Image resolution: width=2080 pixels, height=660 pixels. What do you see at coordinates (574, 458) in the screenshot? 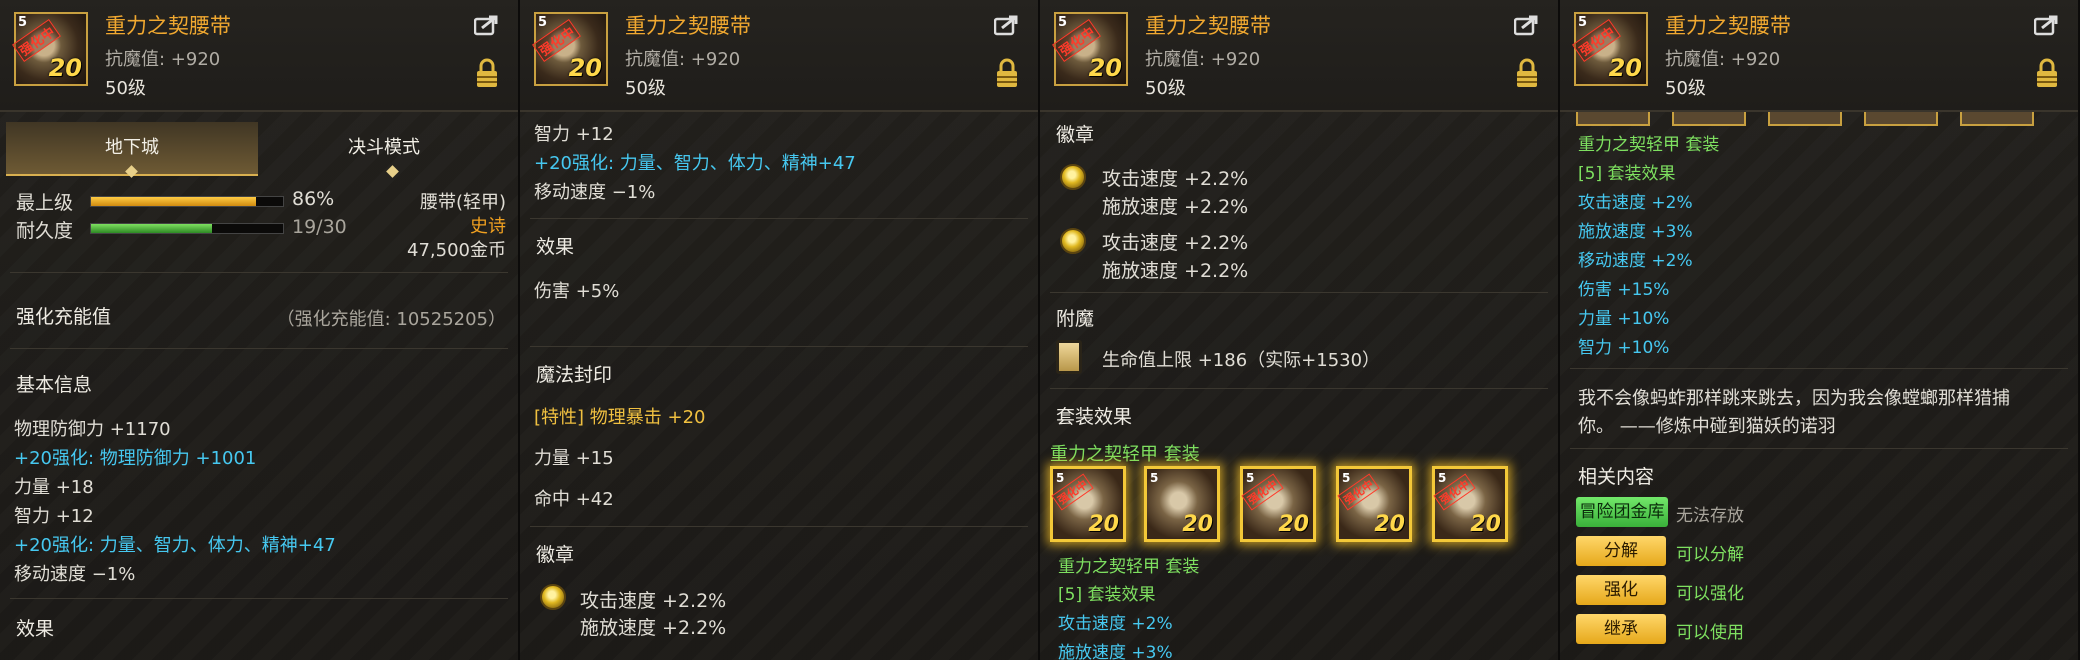
I see `seal-line: 力量 +15` at bounding box center [574, 458].